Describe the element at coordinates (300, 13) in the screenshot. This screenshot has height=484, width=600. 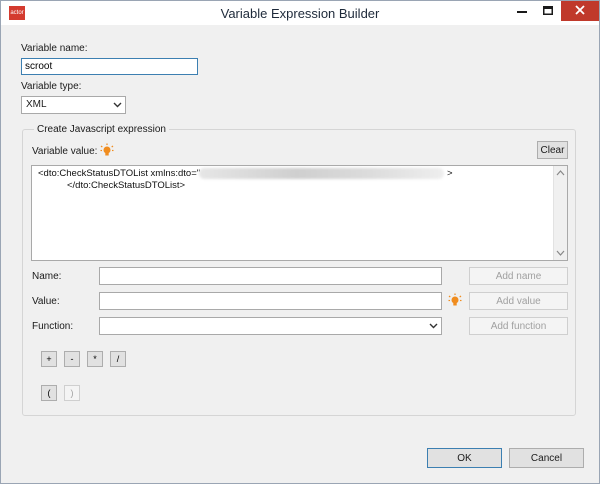
I see `title-bar: actor Variable Expression Builder` at that location.